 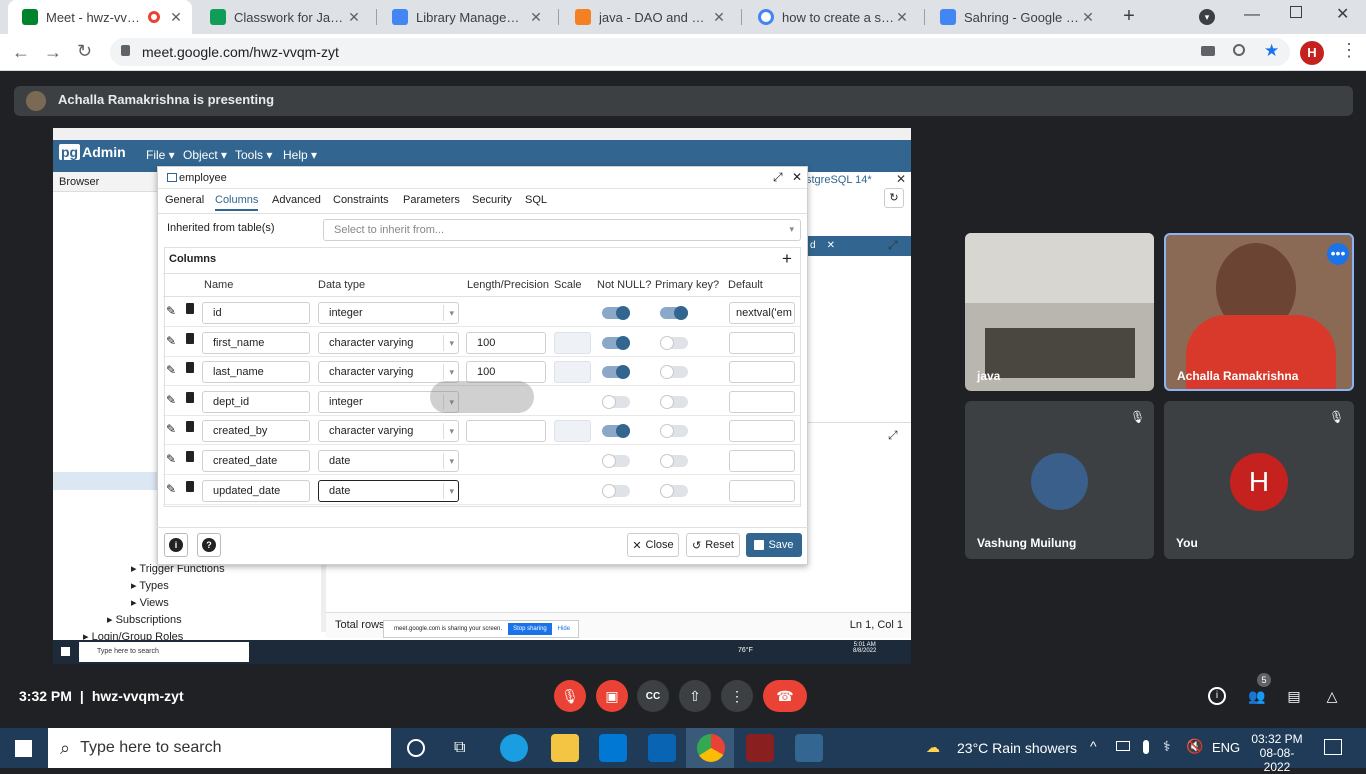 I want to click on url-text: meet.google.com/hwz-vvqm-zyt, so click(x=240, y=52).